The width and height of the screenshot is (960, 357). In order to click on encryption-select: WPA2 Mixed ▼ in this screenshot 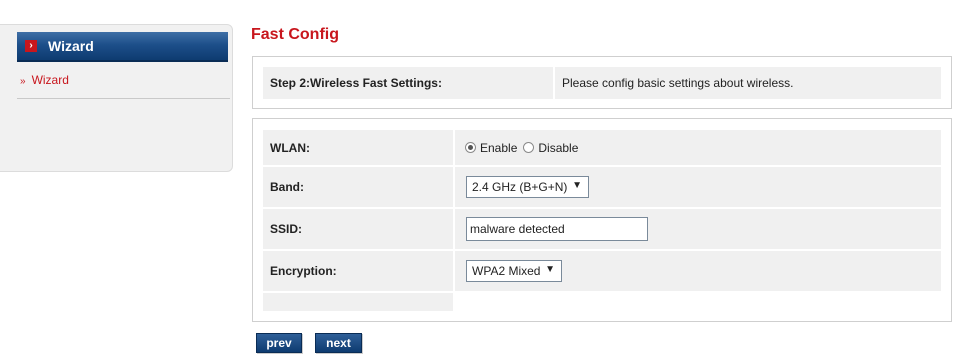, I will do `click(514, 271)`.